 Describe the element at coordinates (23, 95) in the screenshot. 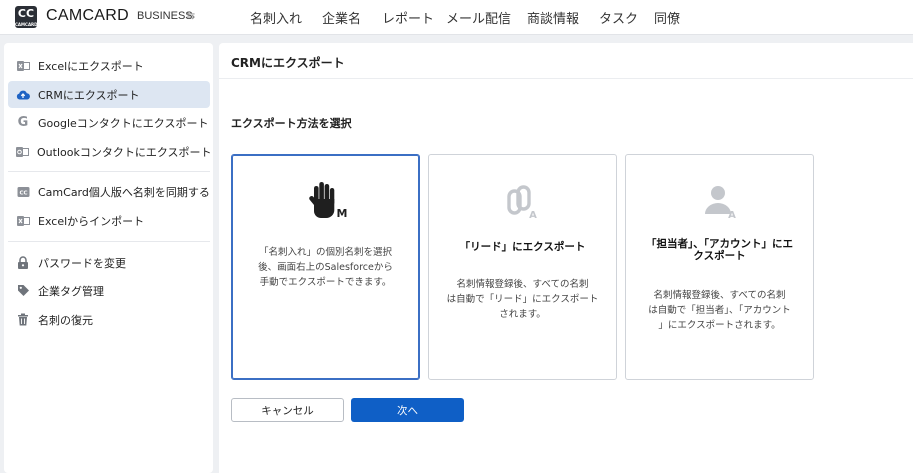

I see `cloud-upload-icon` at that location.